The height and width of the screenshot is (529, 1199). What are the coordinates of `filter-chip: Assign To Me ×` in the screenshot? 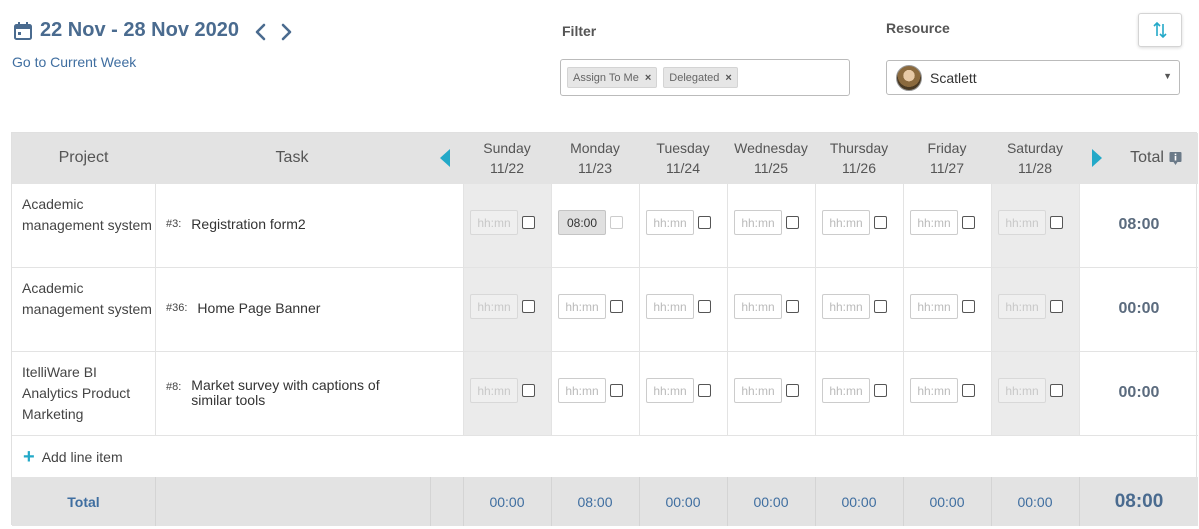 It's located at (612, 77).